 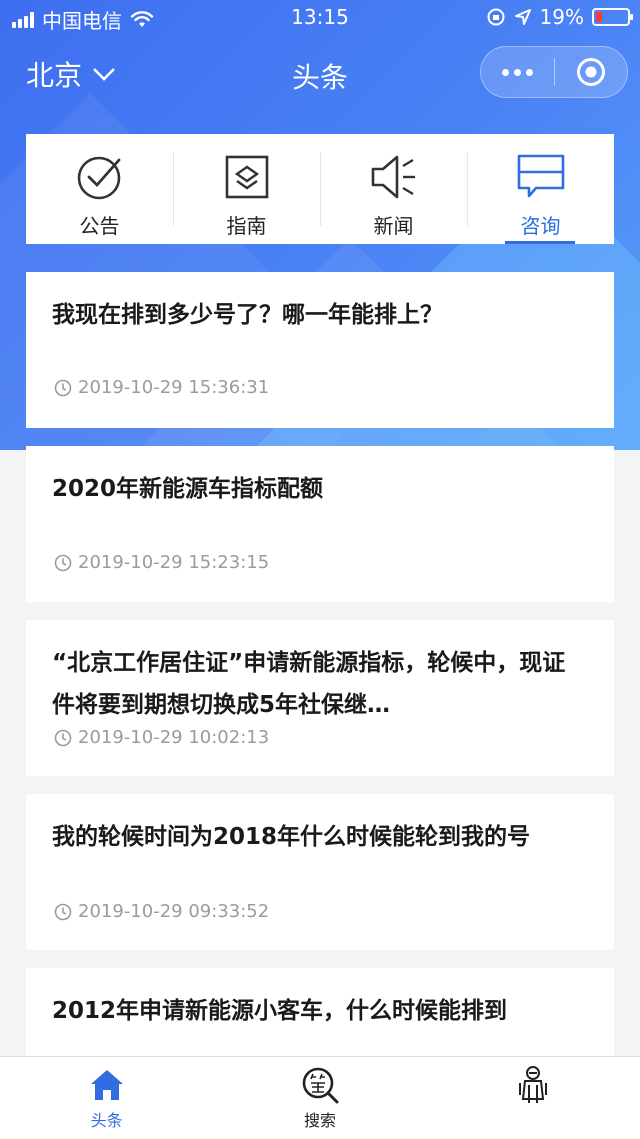 What do you see at coordinates (320, 73) in the screenshot?
I see `nav-bar: 北京 头条` at bounding box center [320, 73].